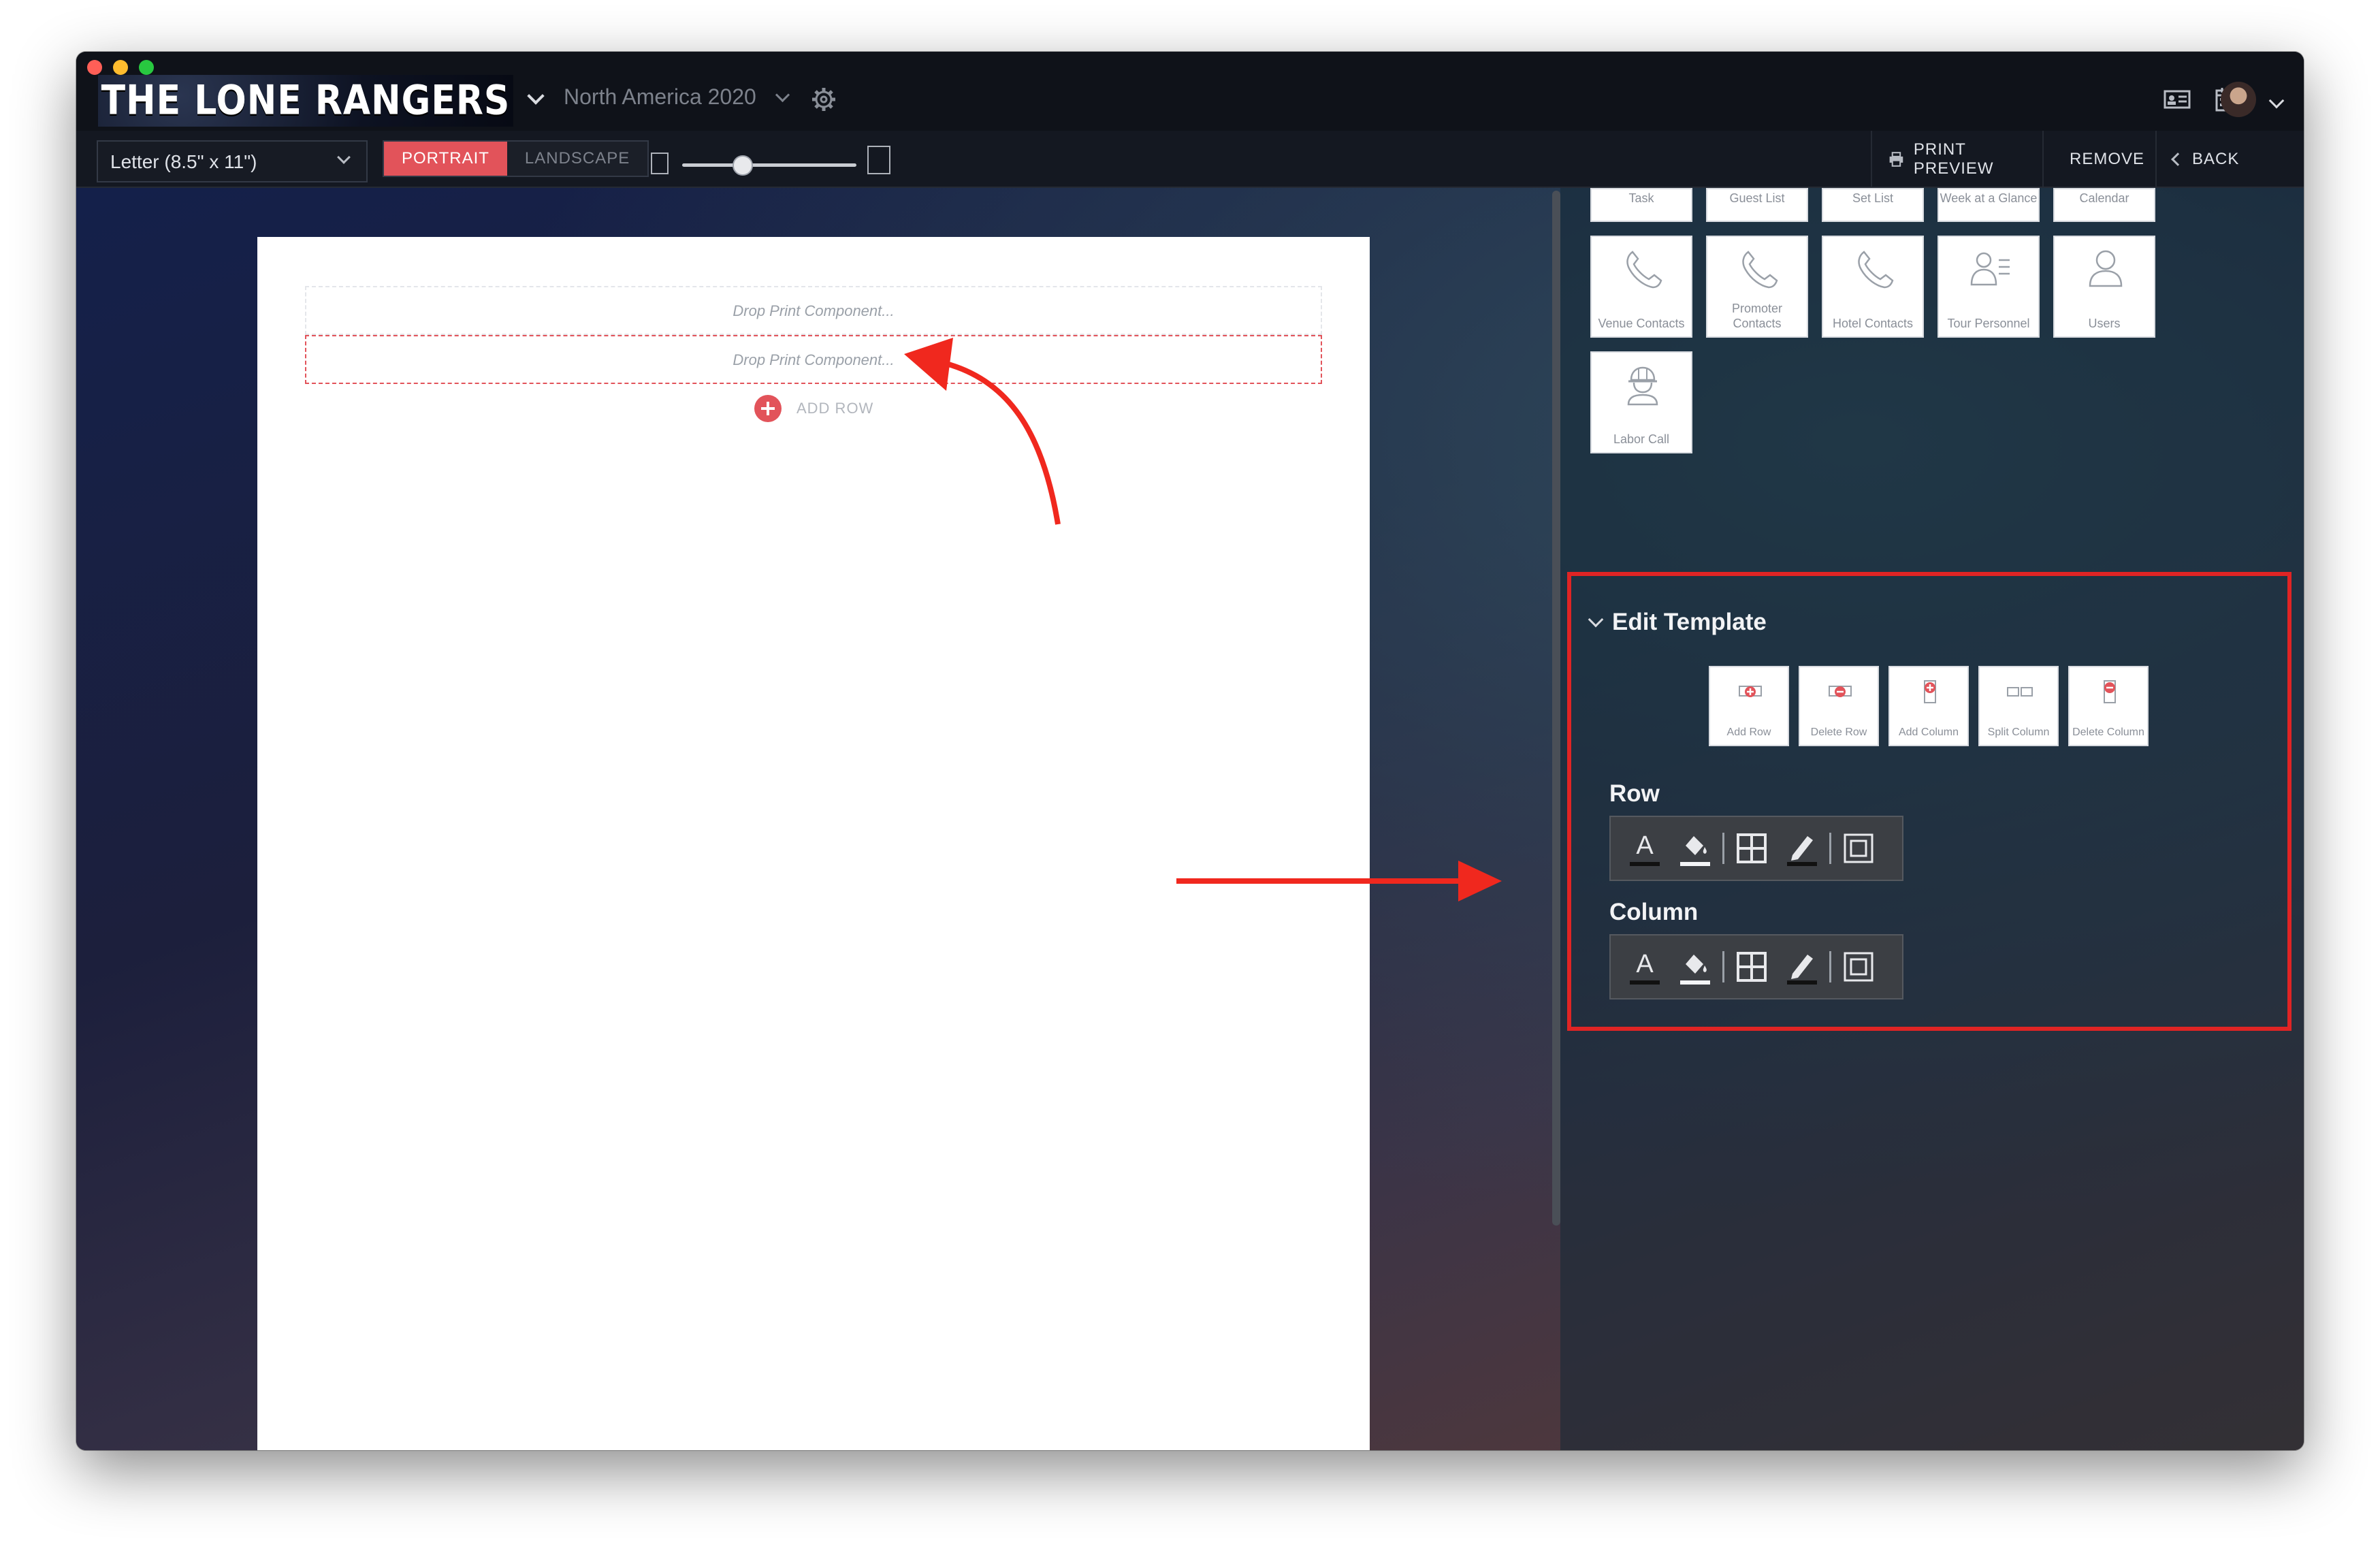  I want to click on row-format-toolbar: A, so click(1756, 848).